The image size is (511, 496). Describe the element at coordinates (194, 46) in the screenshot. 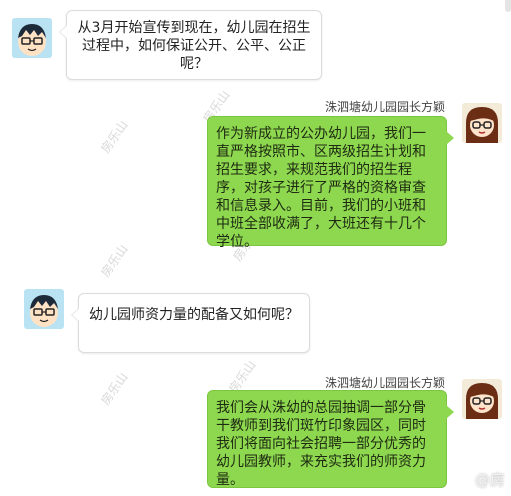

I see `message-text: 从3月开始宣传到现在，幼儿园在招生过程中，如何保证公开、公平、公正呢？` at that location.